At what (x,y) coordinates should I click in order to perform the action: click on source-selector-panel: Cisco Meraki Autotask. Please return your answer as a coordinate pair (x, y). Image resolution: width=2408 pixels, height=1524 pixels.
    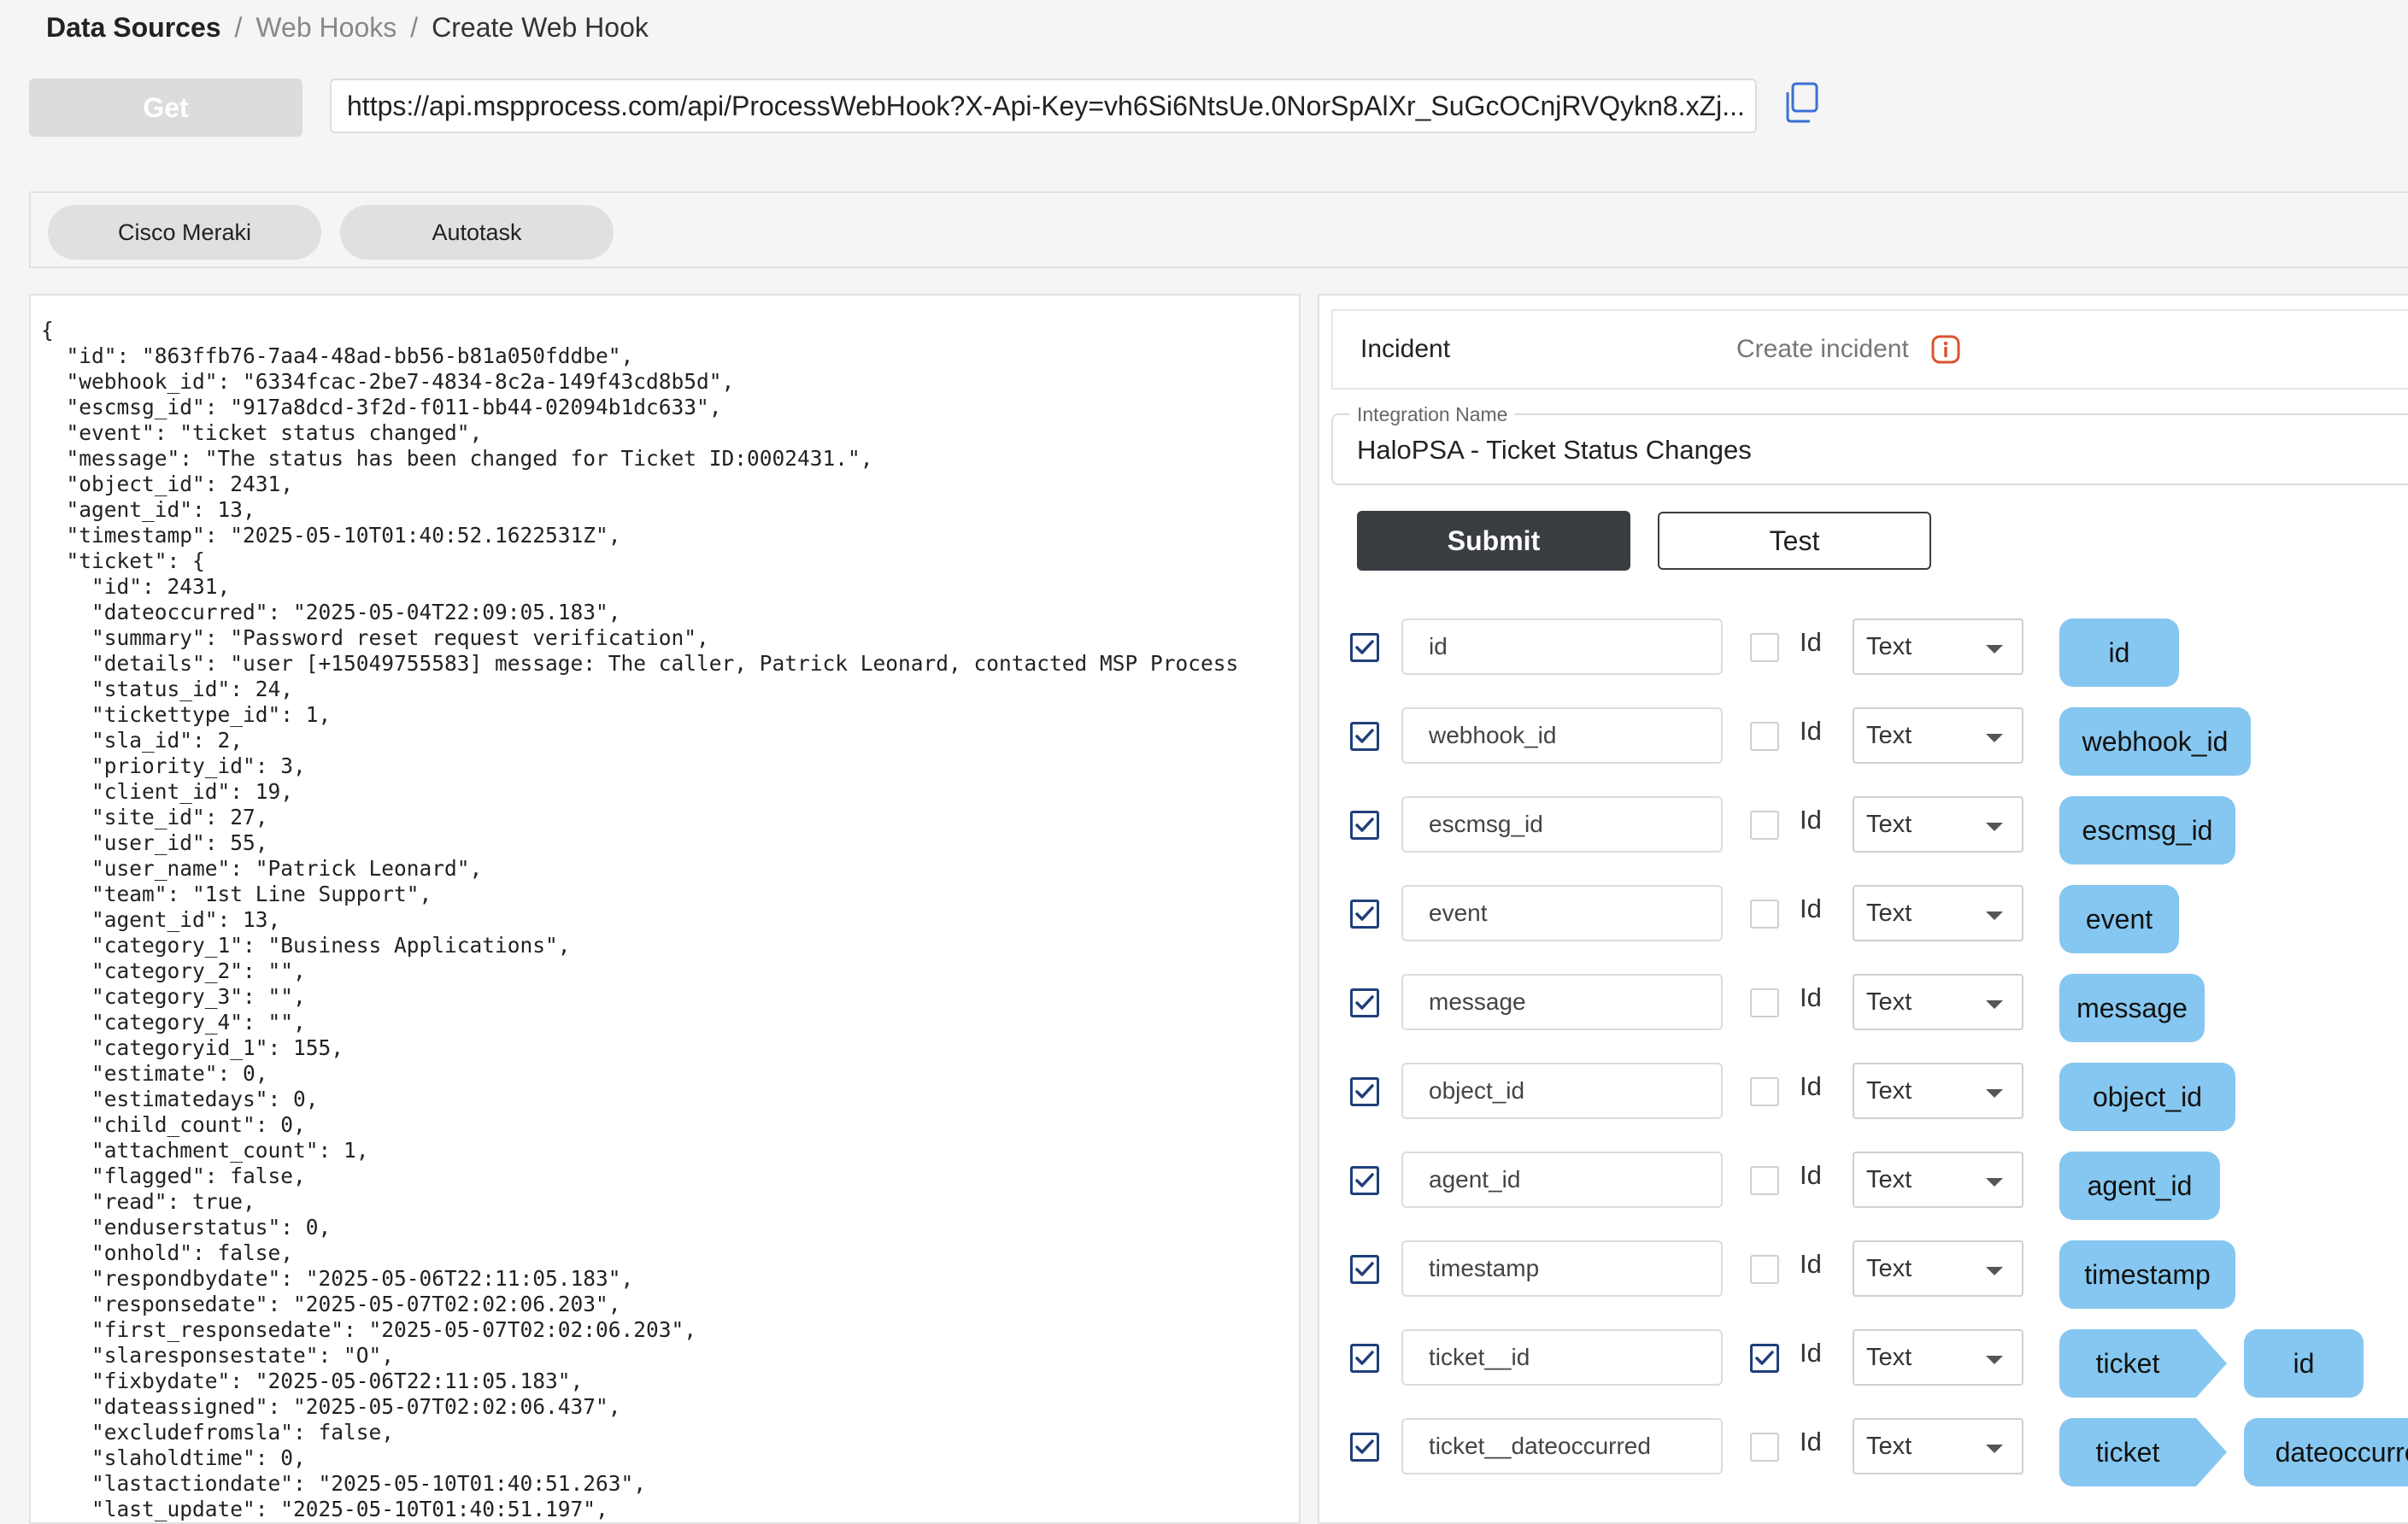
    Looking at the image, I should click on (1218, 230).